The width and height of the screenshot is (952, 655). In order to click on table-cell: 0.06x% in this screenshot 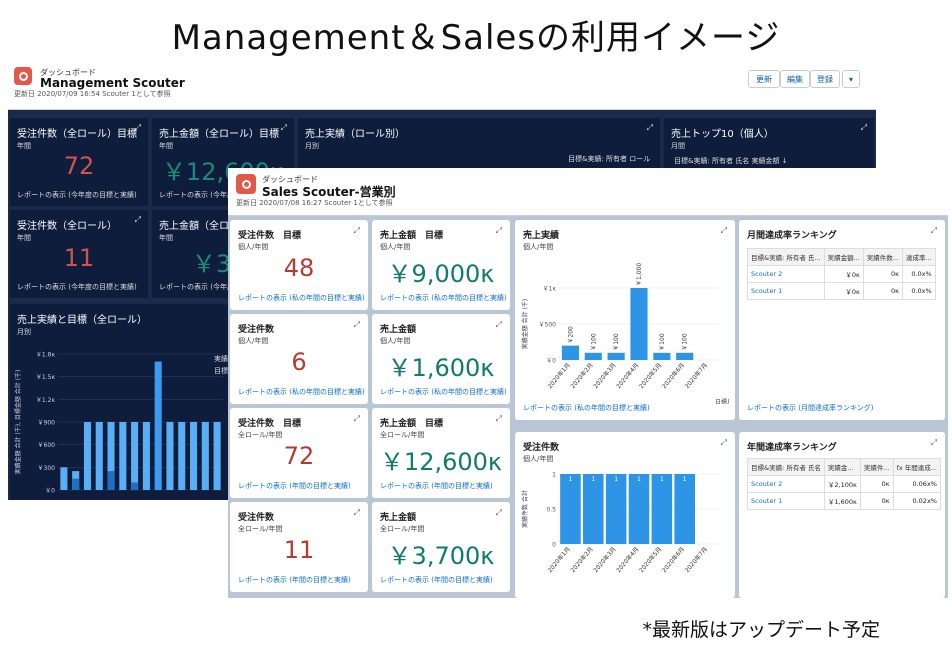, I will do `click(916, 484)`.